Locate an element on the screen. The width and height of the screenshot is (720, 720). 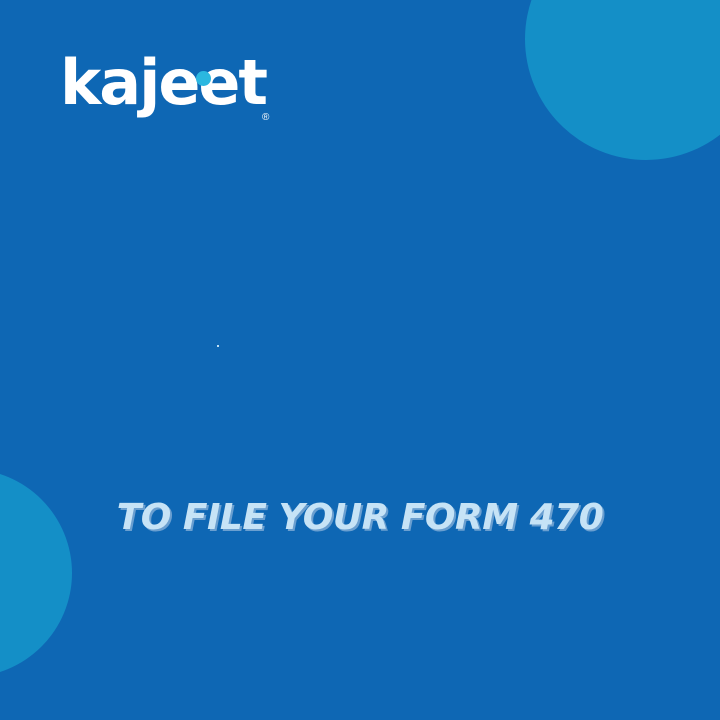
headline-text: TO FILE YOUR FORM 470 is located at coordinates (360, 517).